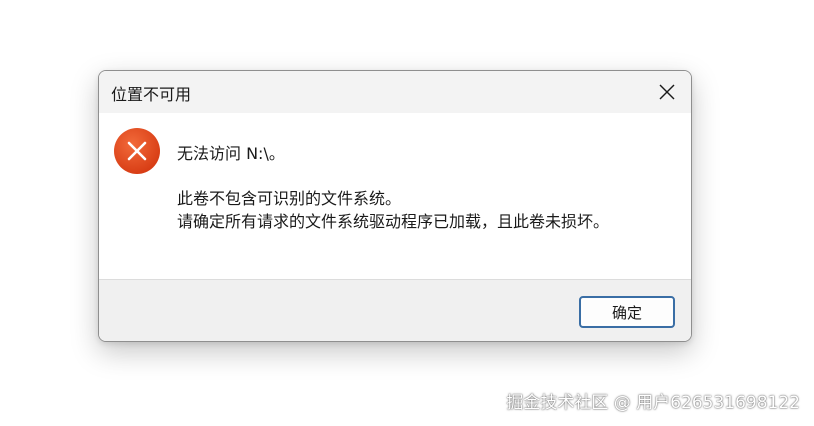  I want to click on ok-button: 确定, so click(627, 312).